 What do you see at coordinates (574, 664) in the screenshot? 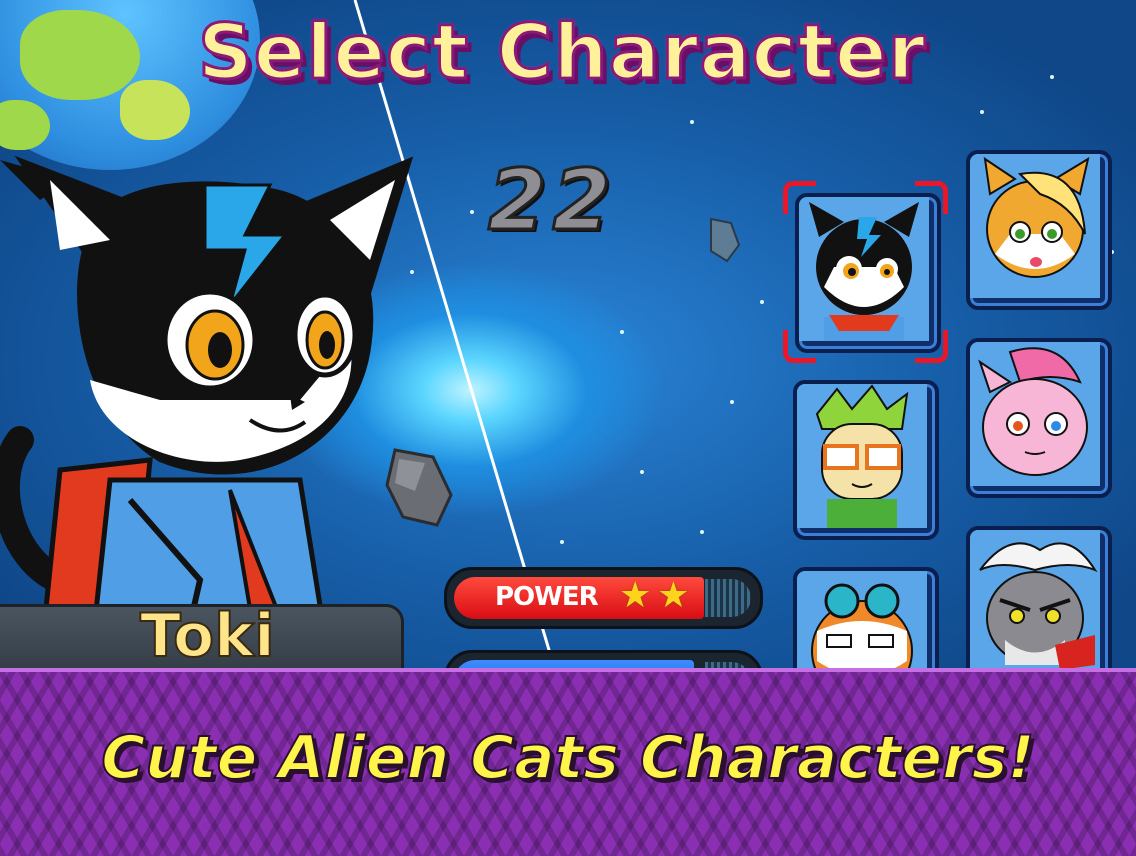
I see `second-bar-fill` at bounding box center [574, 664].